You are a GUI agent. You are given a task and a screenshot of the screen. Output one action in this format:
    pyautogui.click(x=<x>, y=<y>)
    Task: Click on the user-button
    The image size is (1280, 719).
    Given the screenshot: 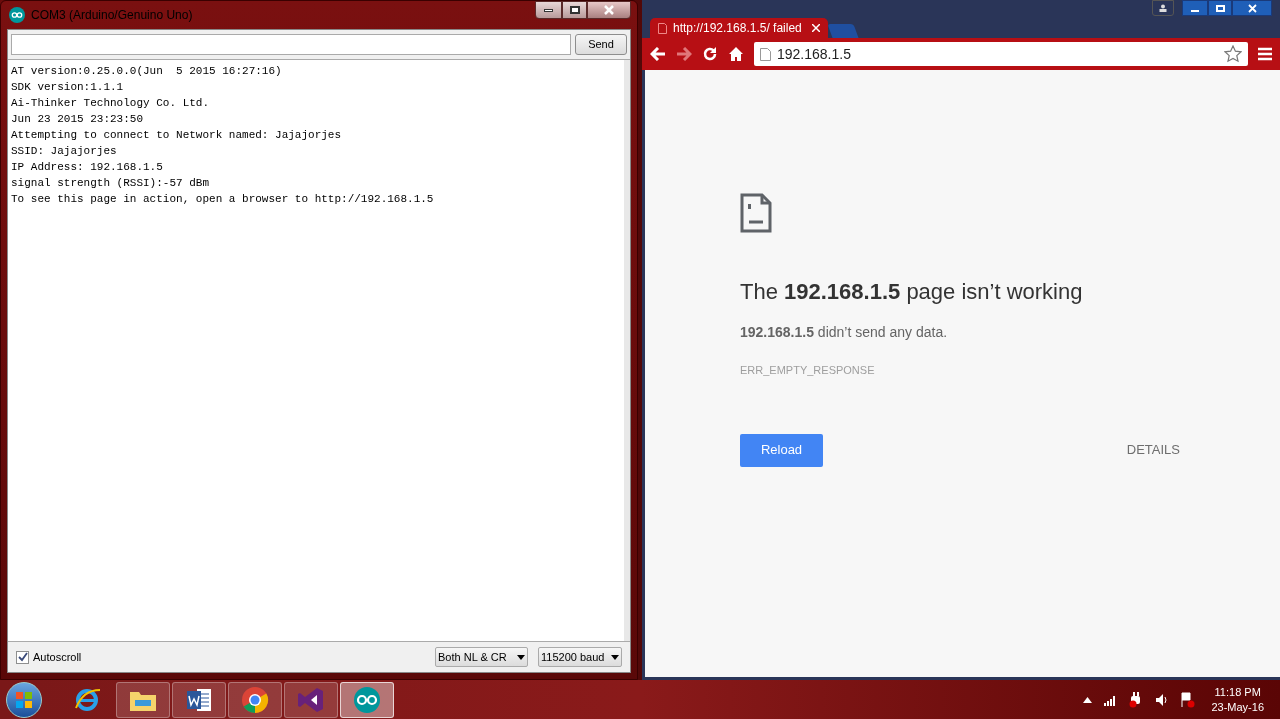 What is the action you would take?
    pyautogui.click(x=1163, y=8)
    